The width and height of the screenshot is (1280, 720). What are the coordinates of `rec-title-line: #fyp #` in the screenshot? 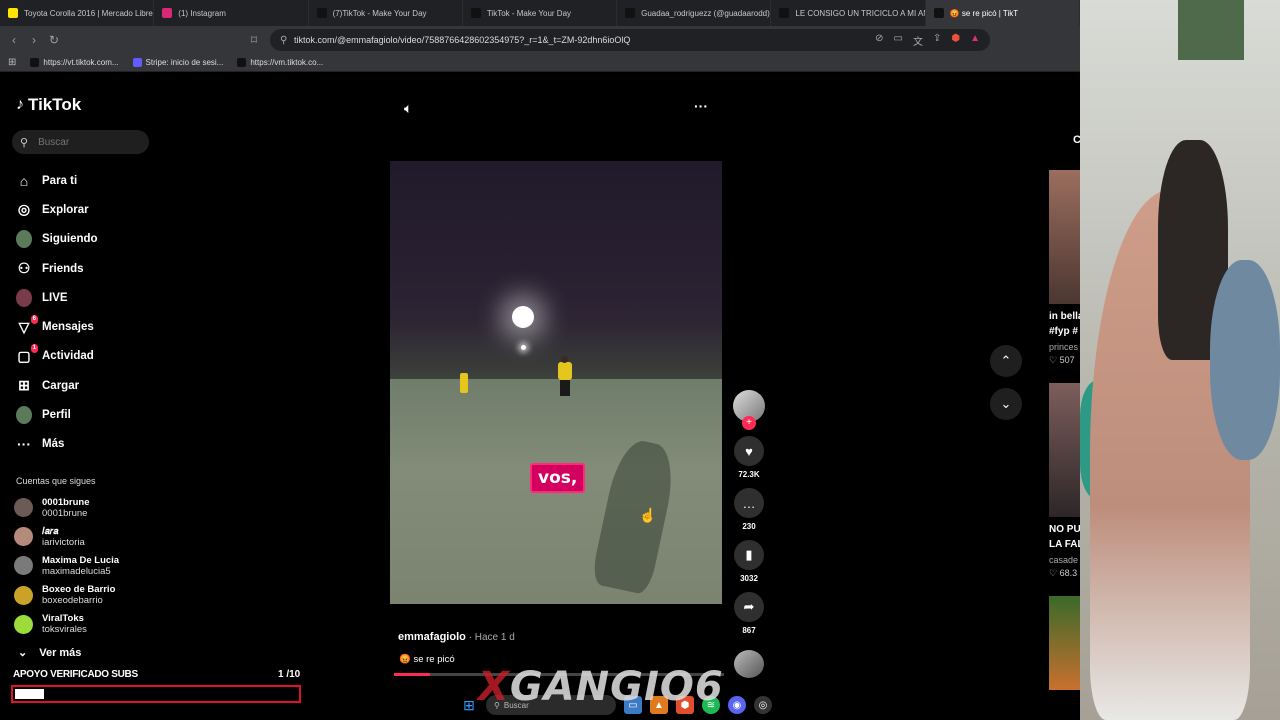 It's located at (1063, 331).